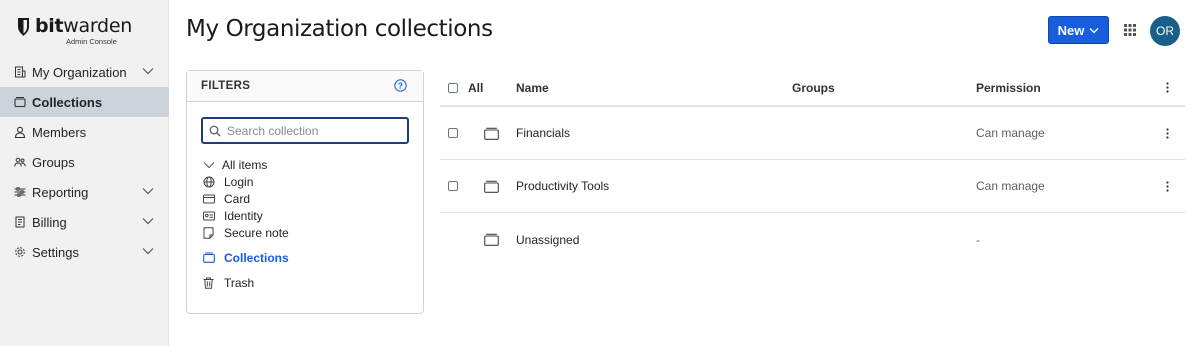 The height and width of the screenshot is (346, 1200). I want to click on sidebar-item-billing: Billing, so click(84, 222).